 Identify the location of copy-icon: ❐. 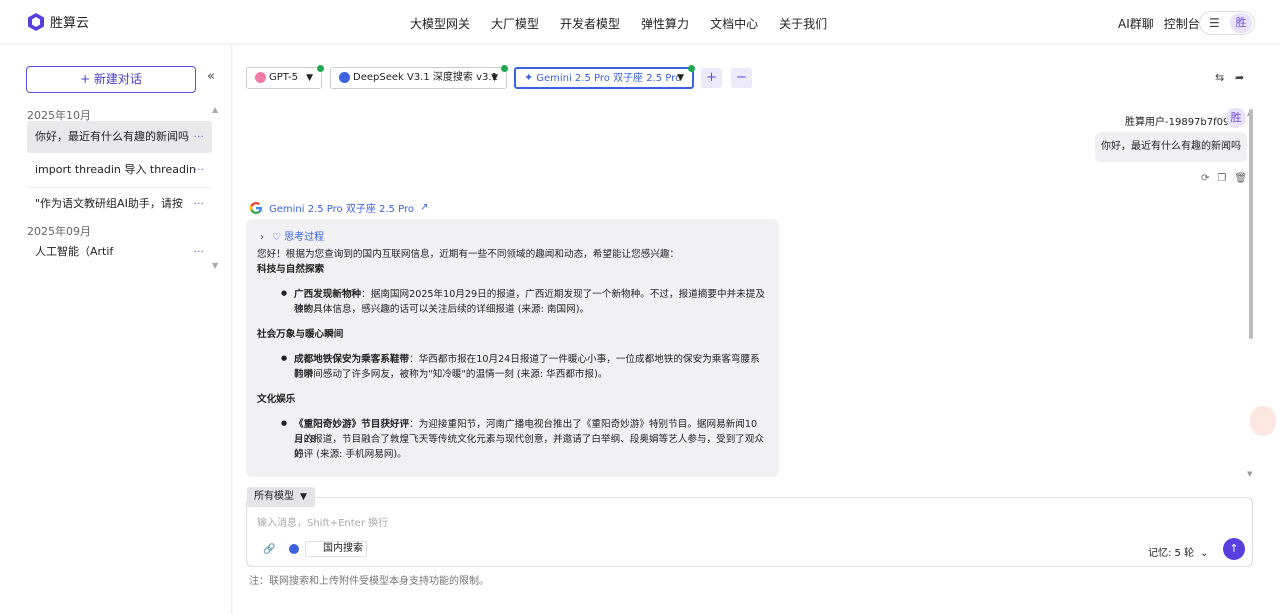
(1221, 178).